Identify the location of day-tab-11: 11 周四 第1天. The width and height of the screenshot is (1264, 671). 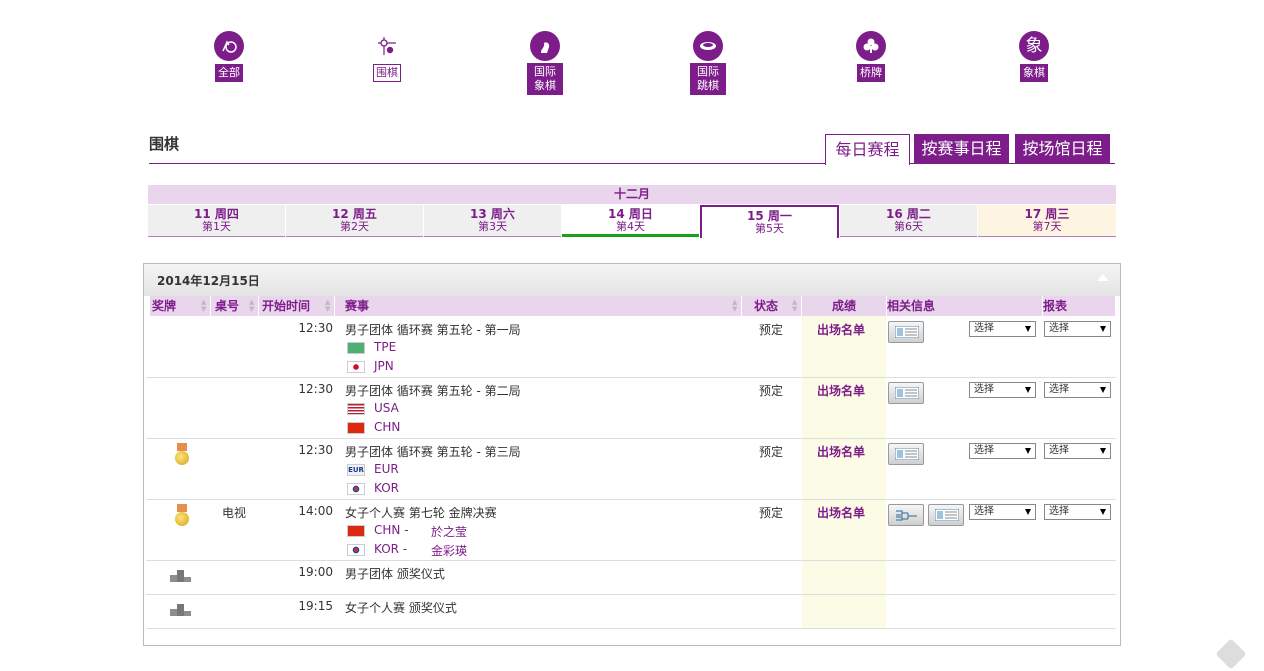
(216, 221).